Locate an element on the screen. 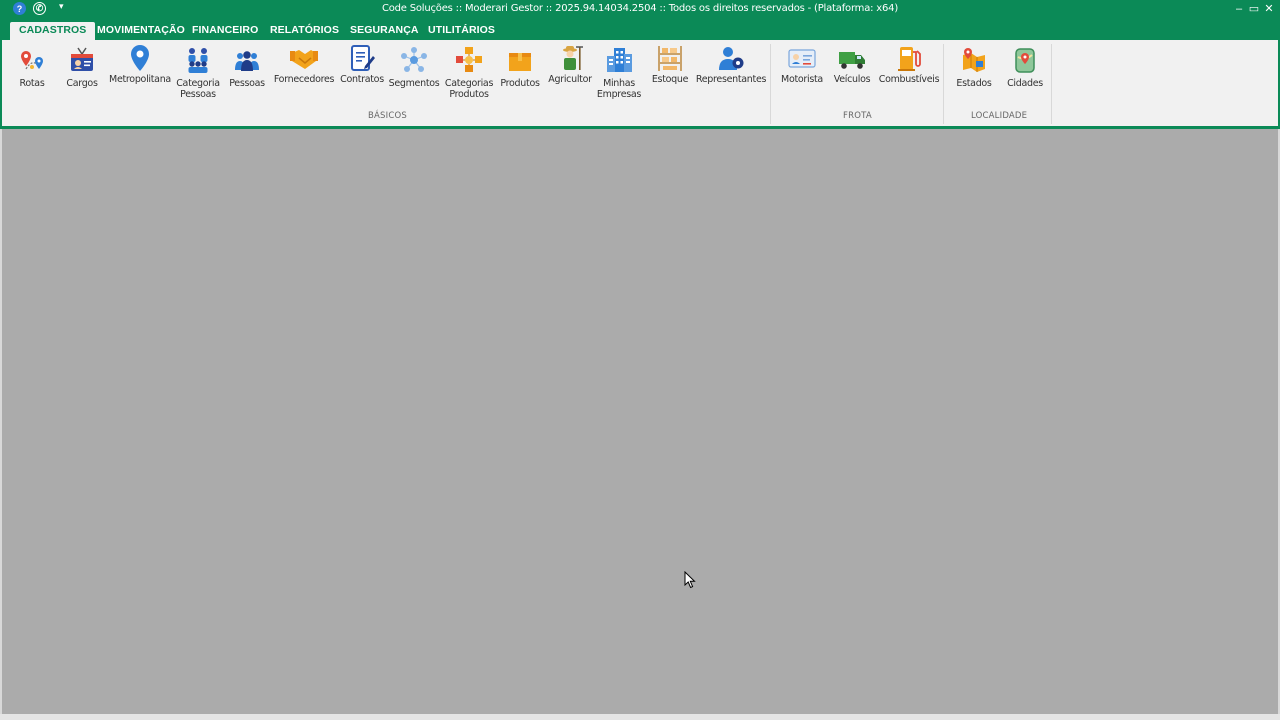  motorista-label: Motorista is located at coordinates (802, 79).